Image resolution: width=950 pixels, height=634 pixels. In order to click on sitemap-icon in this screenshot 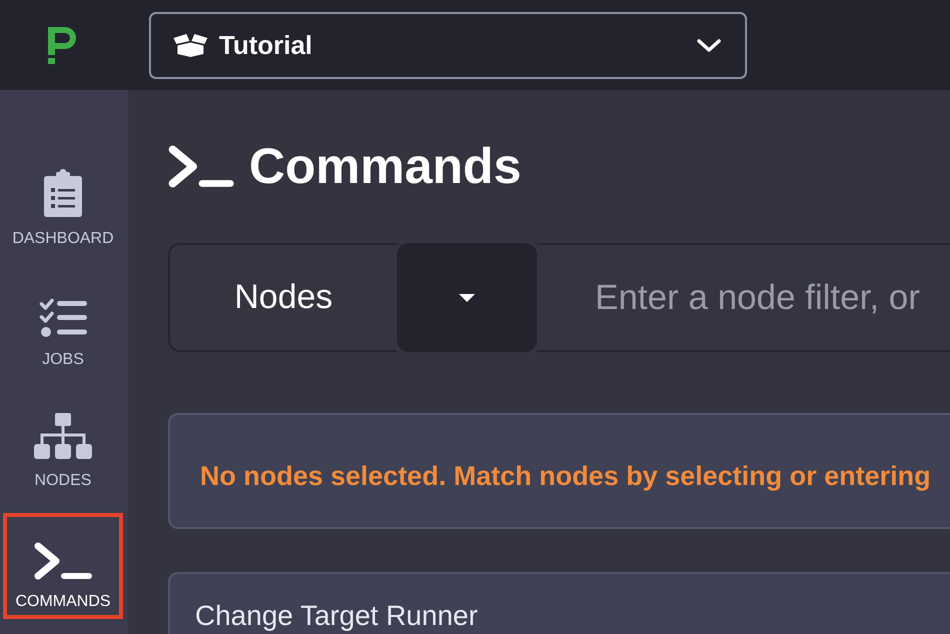, I will do `click(63, 436)`.